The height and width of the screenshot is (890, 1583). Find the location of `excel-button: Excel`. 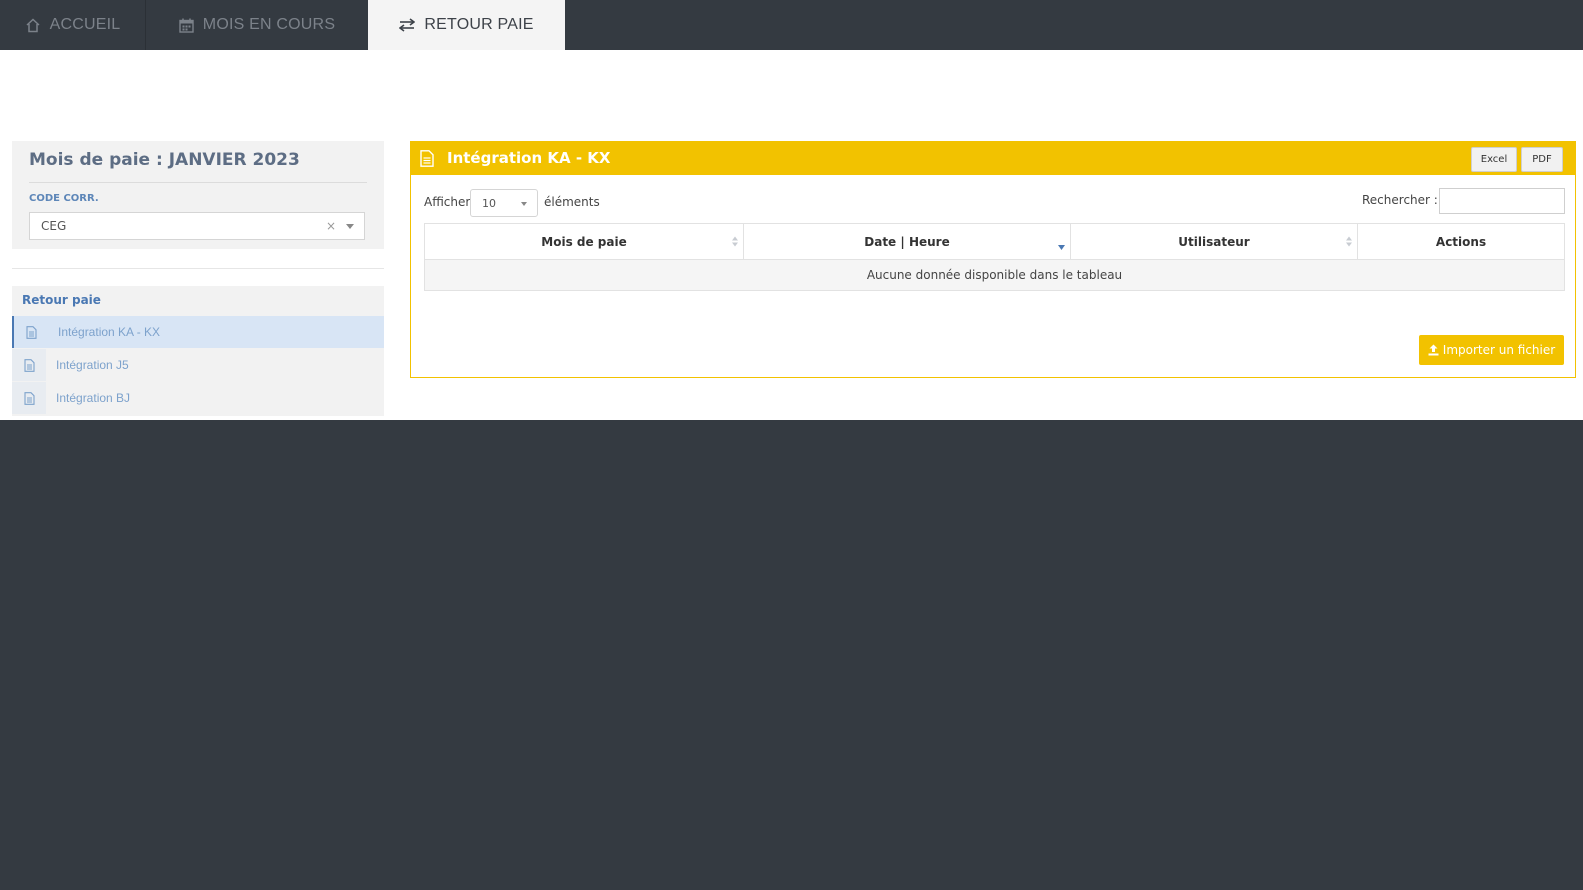

excel-button: Excel is located at coordinates (1494, 159).